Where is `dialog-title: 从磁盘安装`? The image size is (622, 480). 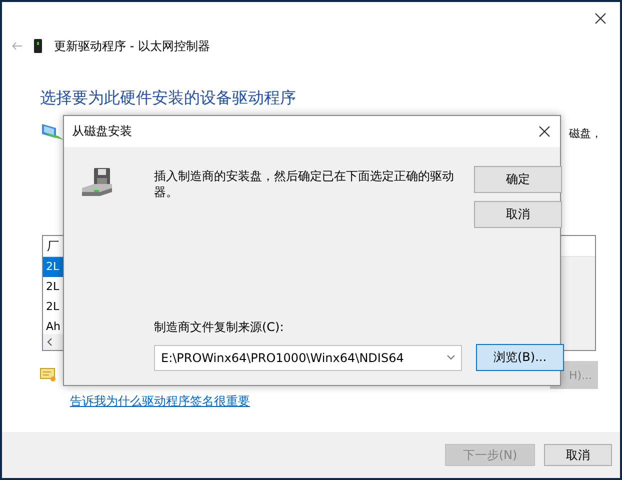
dialog-title: 从磁盘安装 is located at coordinates (102, 131).